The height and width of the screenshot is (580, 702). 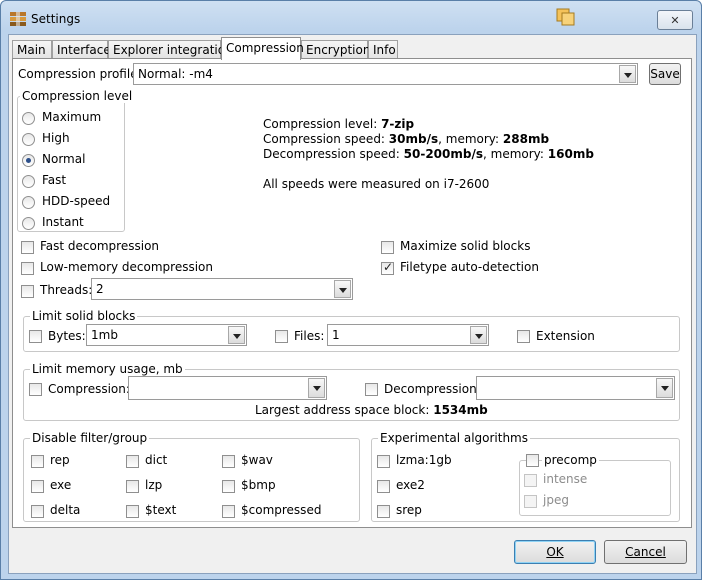 What do you see at coordinates (27, 268) in the screenshot?
I see `low-memory-decompression-checkbox` at bounding box center [27, 268].